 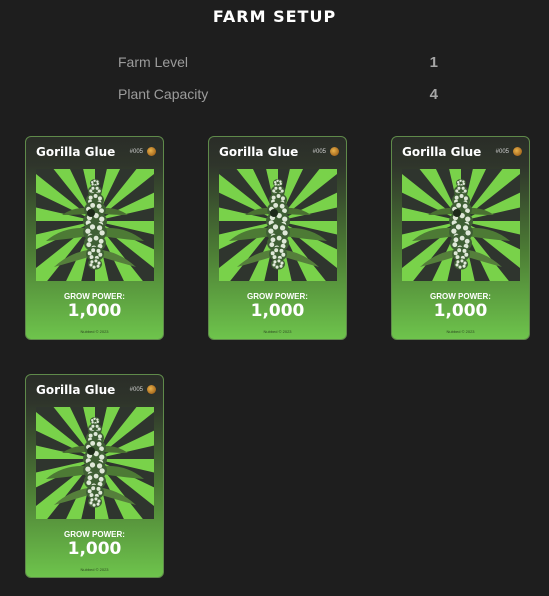 What do you see at coordinates (279, 96) in the screenshot?
I see `plant-capacity-row: Plant Capacity 4` at bounding box center [279, 96].